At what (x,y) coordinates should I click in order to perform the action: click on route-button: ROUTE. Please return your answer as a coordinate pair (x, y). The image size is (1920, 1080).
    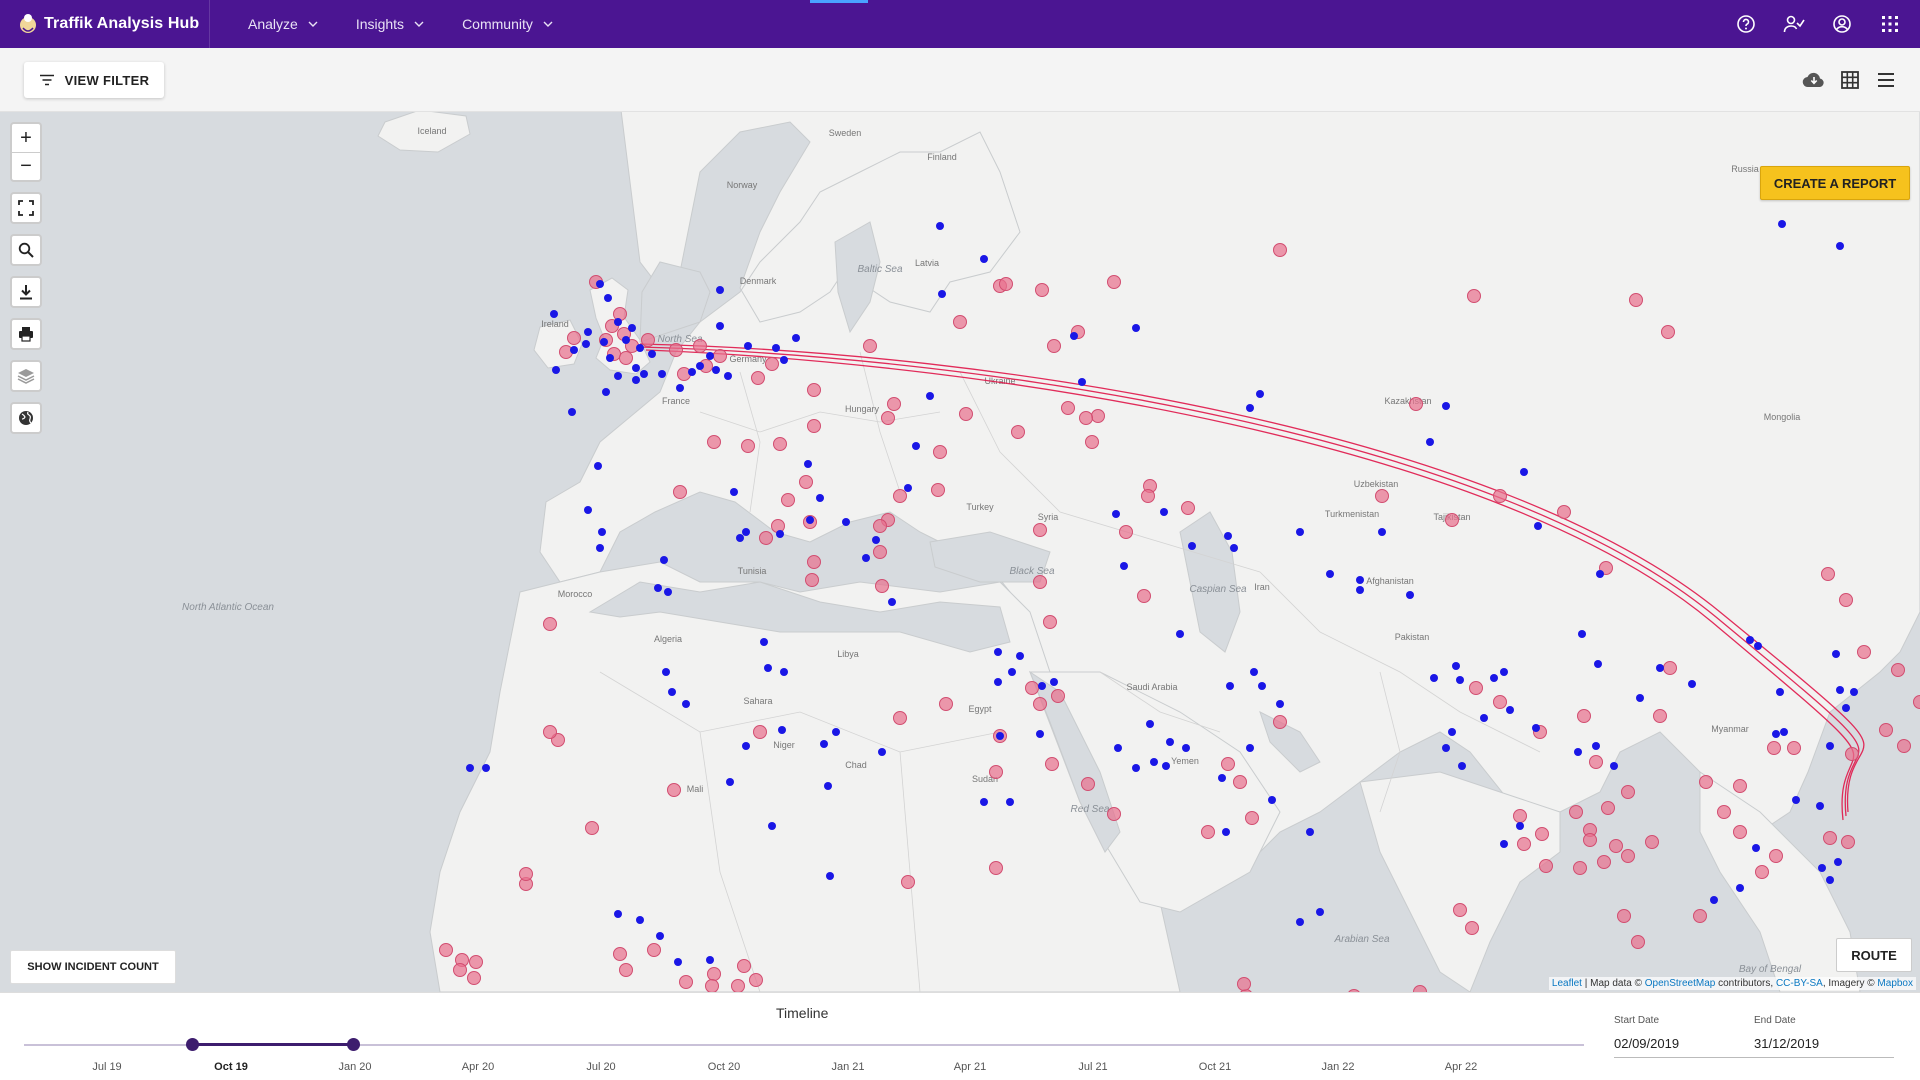
    Looking at the image, I should click on (1874, 955).